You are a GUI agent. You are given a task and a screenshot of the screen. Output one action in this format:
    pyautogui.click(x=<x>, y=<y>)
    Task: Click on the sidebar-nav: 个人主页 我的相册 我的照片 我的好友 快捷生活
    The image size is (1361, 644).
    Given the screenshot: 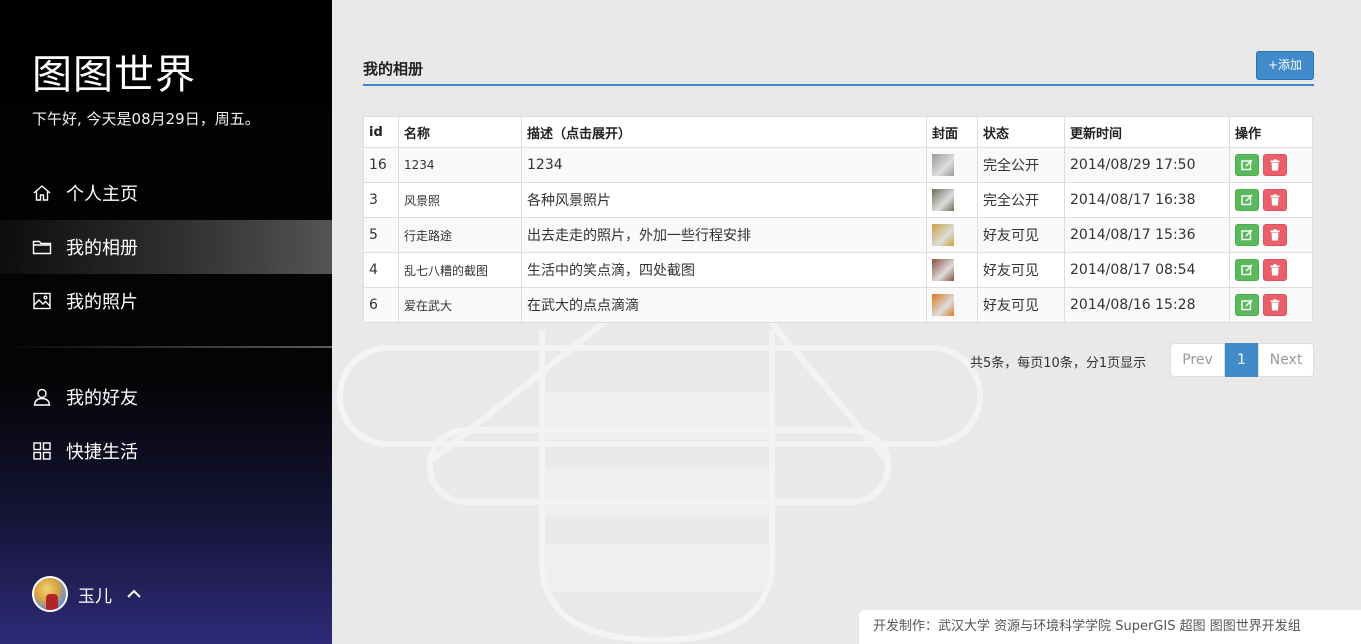 What is the action you would take?
    pyautogui.click(x=166, y=322)
    